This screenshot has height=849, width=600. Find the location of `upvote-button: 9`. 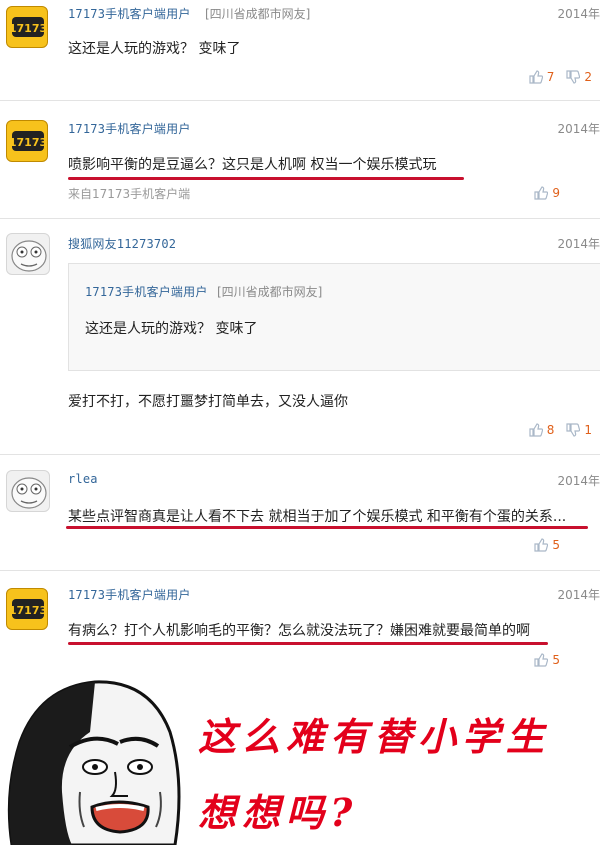

upvote-button: 9 is located at coordinates (547, 193).